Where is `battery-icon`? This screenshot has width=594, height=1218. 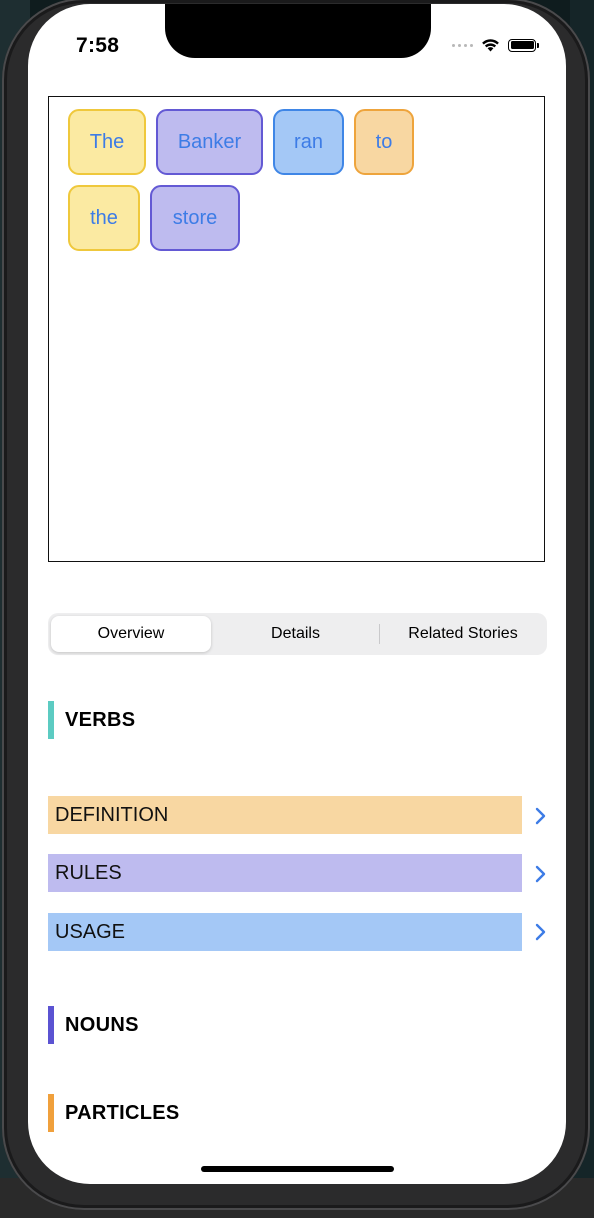 battery-icon is located at coordinates (523, 45).